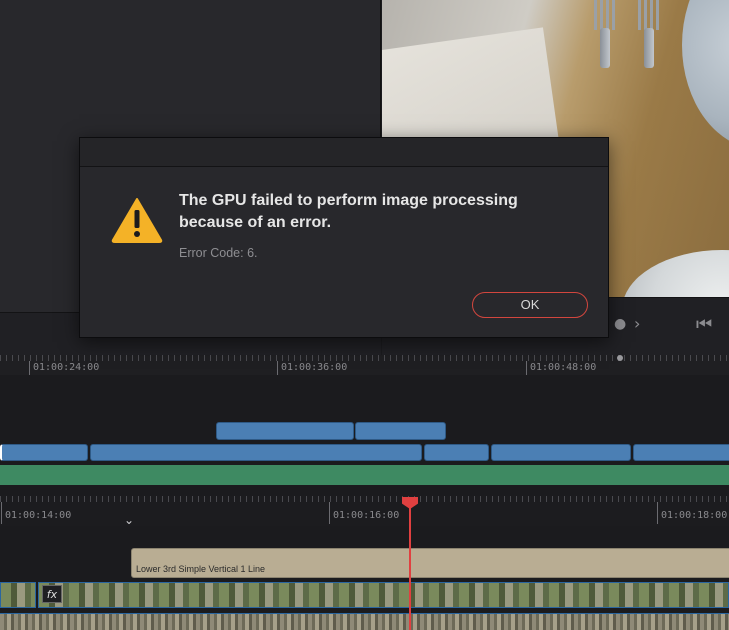 Image resolution: width=729 pixels, height=630 pixels. Describe the element at coordinates (410, 567) in the screenshot. I see `playhead-line` at that location.